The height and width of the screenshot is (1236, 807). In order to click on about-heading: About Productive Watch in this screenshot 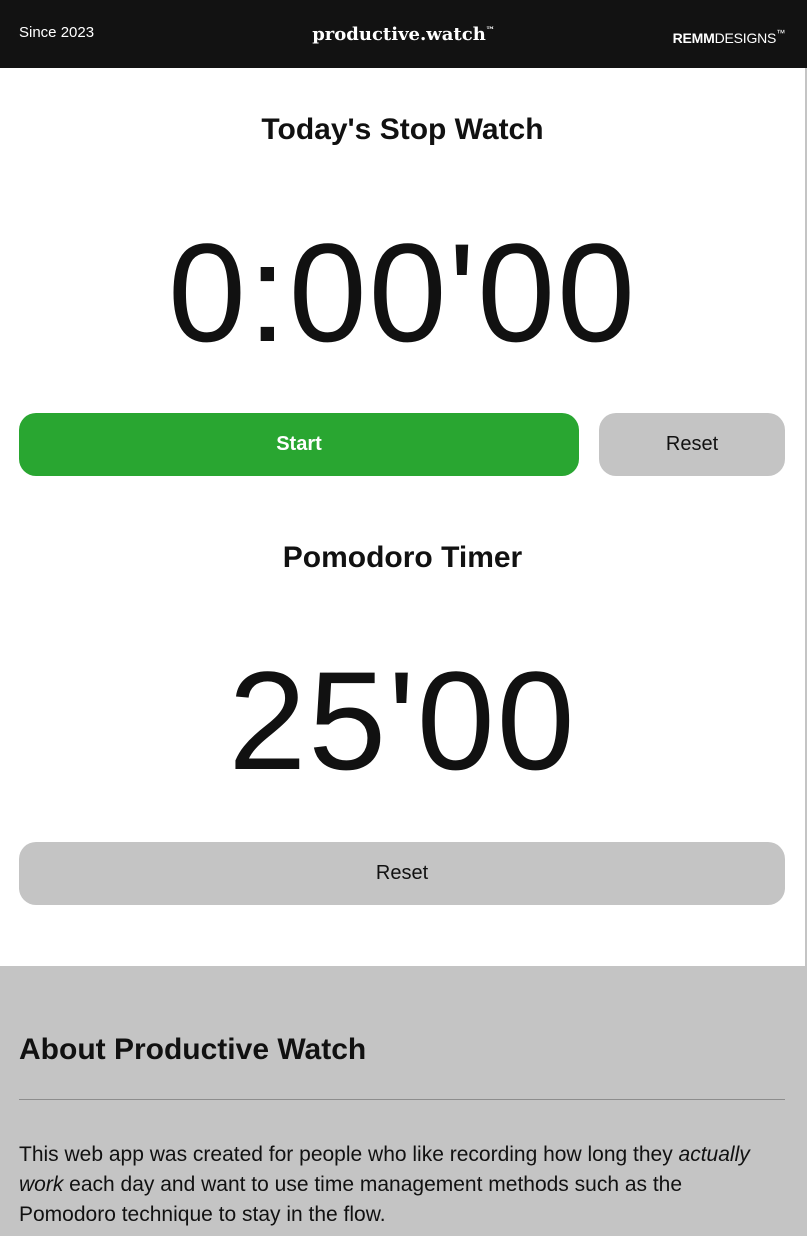, I will do `click(193, 1049)`.